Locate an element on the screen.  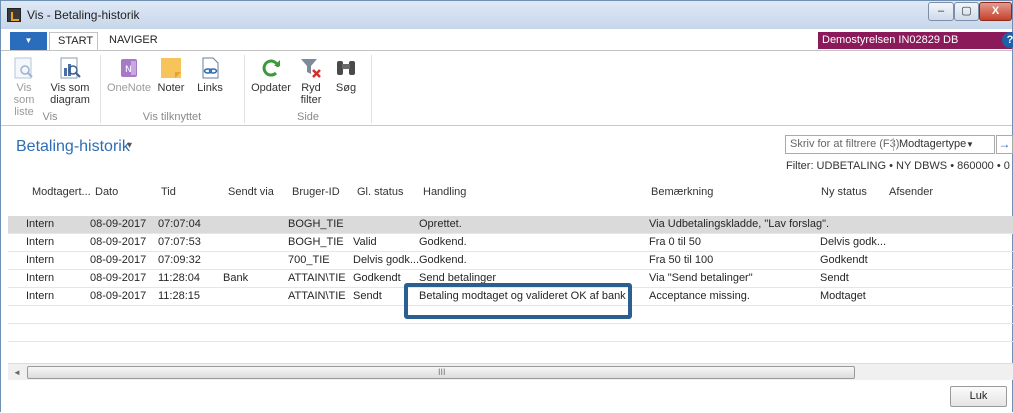
window-title: Vis - Betaling-historik is located at coordinates (83, 15).